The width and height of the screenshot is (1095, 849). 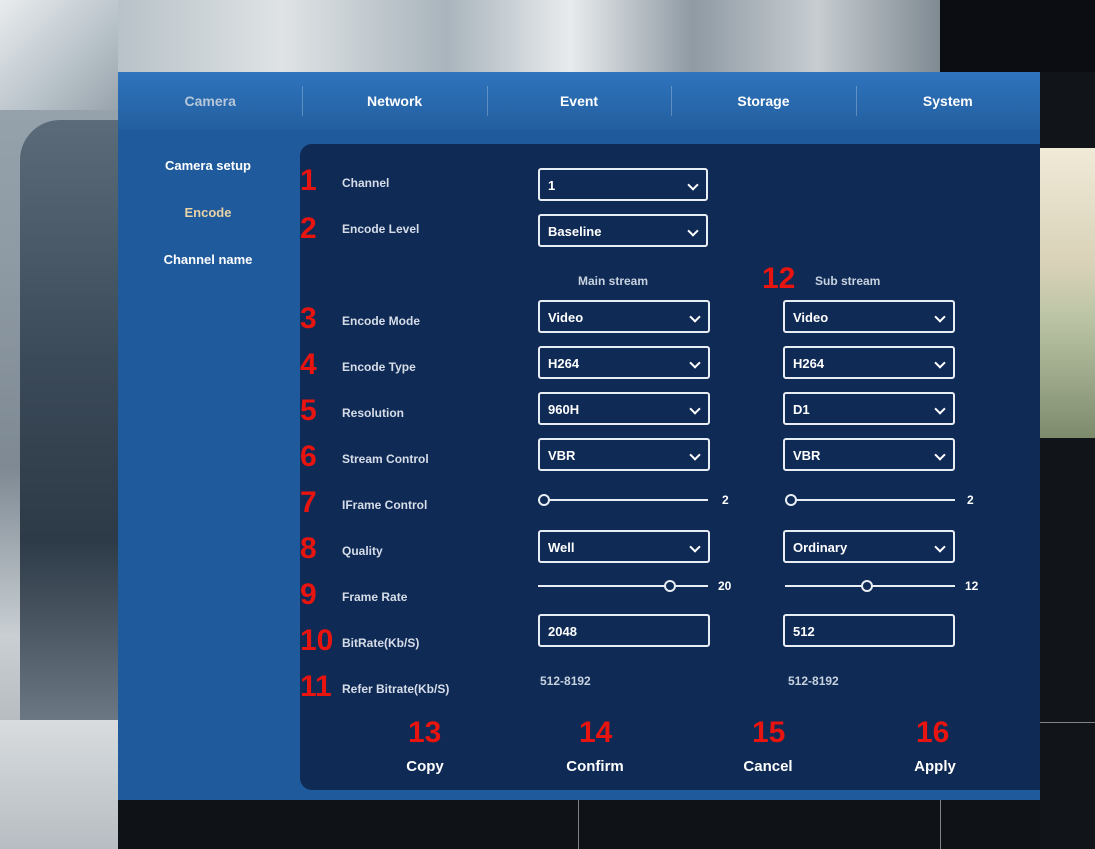 I want to click on tab-network: Network, so click(x=394, y=101).